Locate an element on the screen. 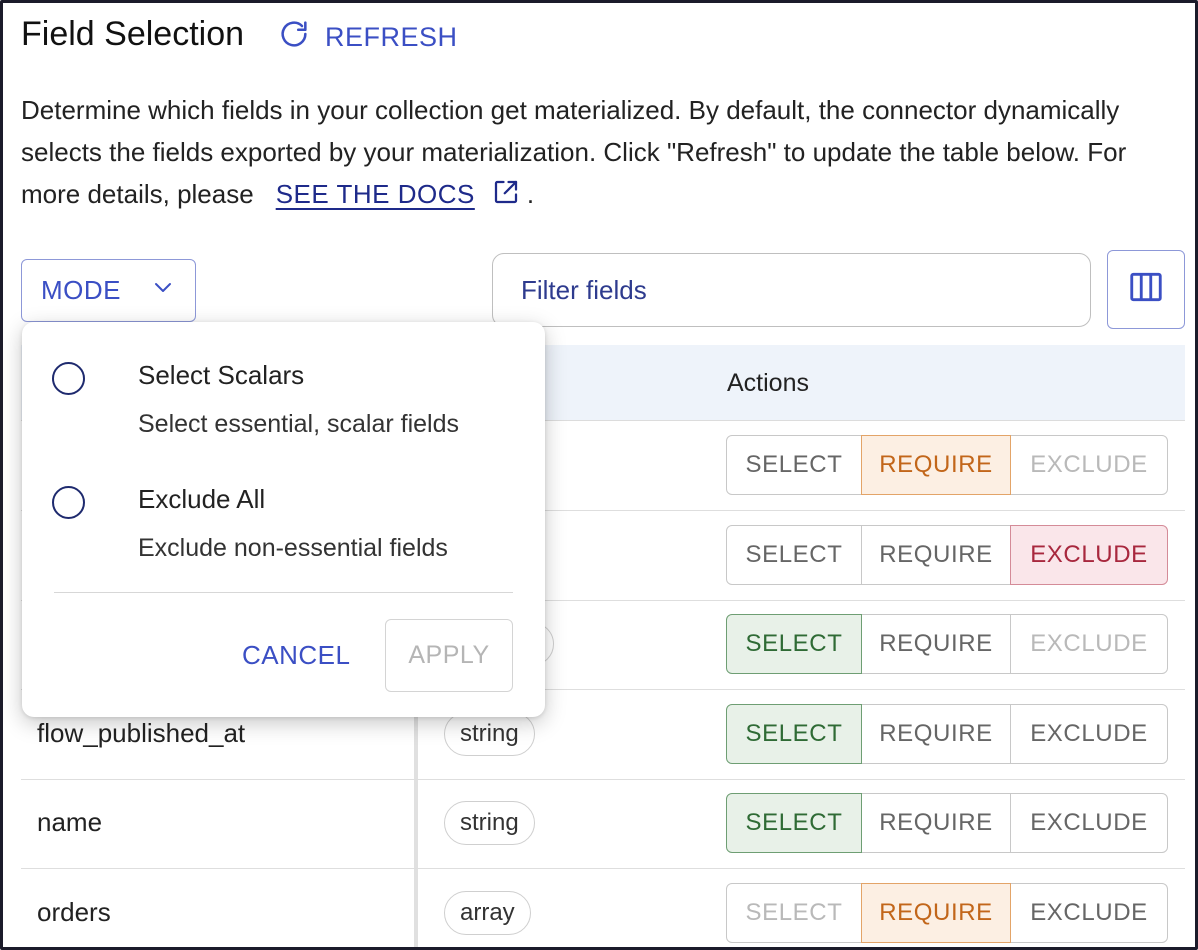  option-label: Exclude All is located at coordinates (202, 499).